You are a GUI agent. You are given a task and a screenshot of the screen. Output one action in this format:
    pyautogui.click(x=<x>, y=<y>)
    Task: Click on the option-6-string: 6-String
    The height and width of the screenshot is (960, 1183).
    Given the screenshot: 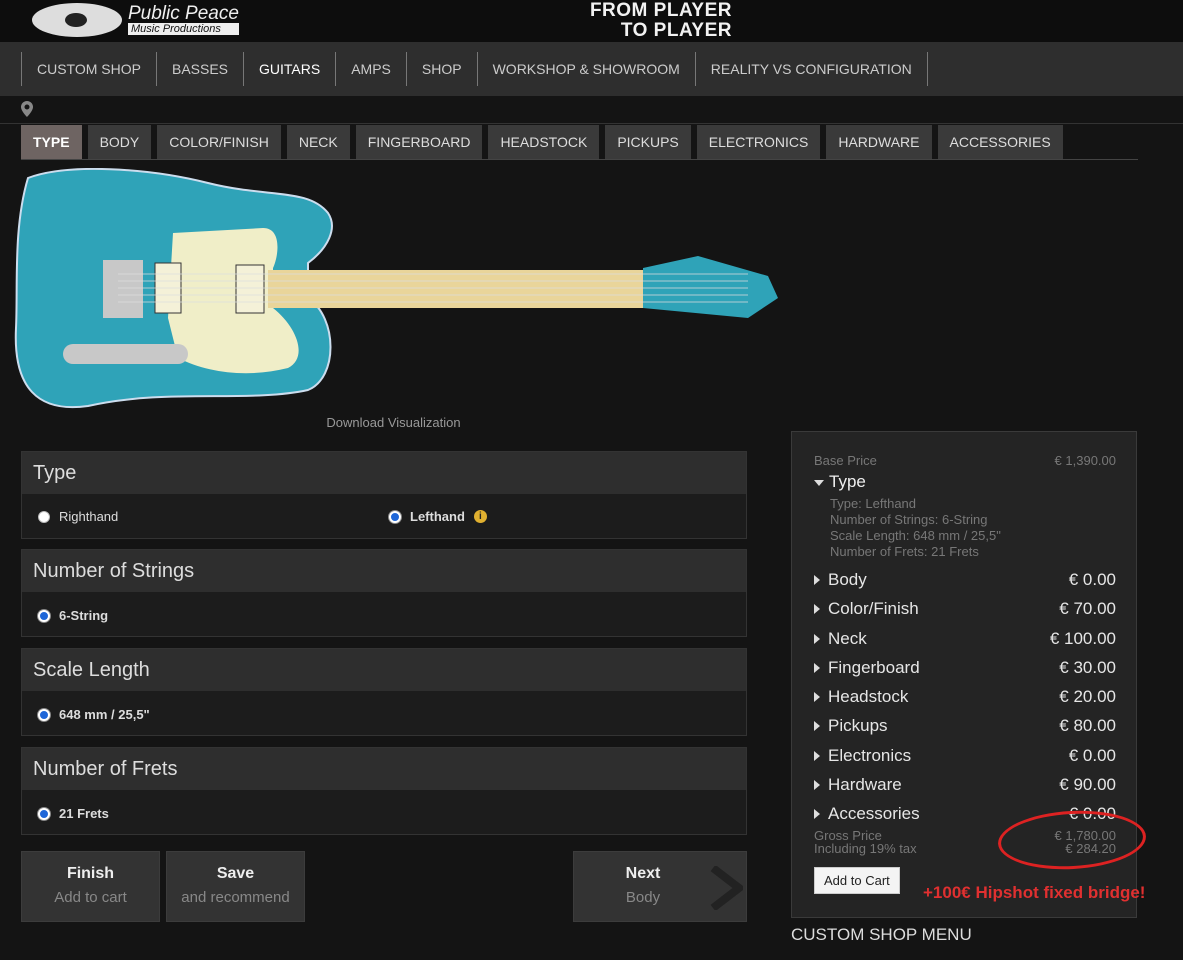 What is the action you would take?
    pyautogui.click(x=73, y=615)
    